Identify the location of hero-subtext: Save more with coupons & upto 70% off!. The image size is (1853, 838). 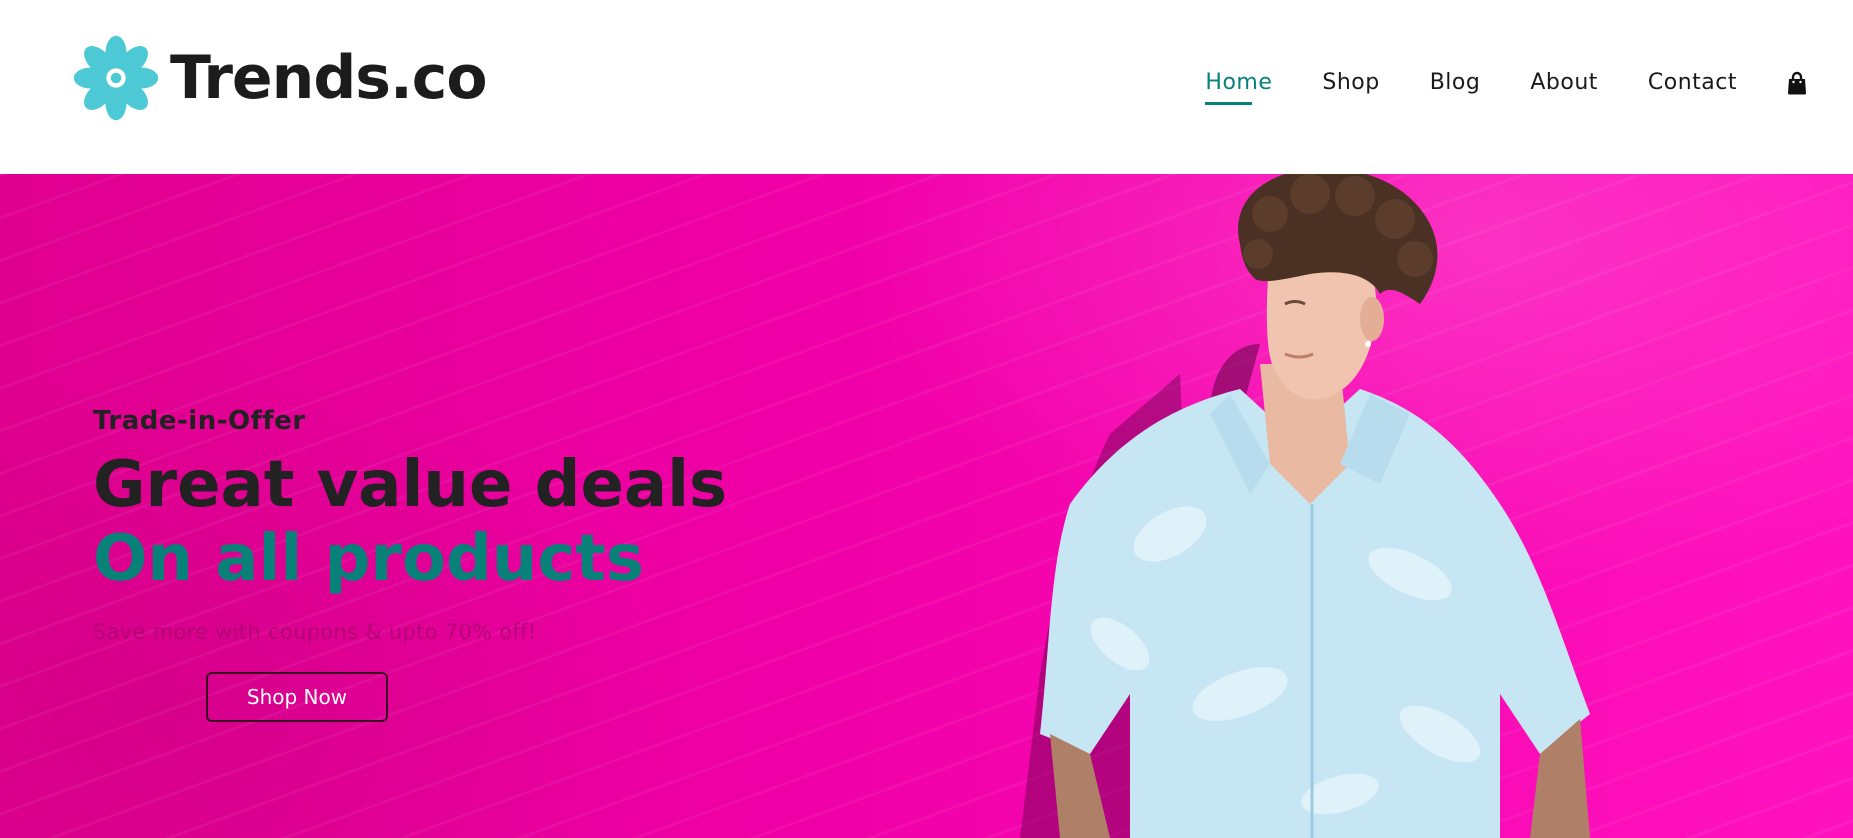
(315, 632).